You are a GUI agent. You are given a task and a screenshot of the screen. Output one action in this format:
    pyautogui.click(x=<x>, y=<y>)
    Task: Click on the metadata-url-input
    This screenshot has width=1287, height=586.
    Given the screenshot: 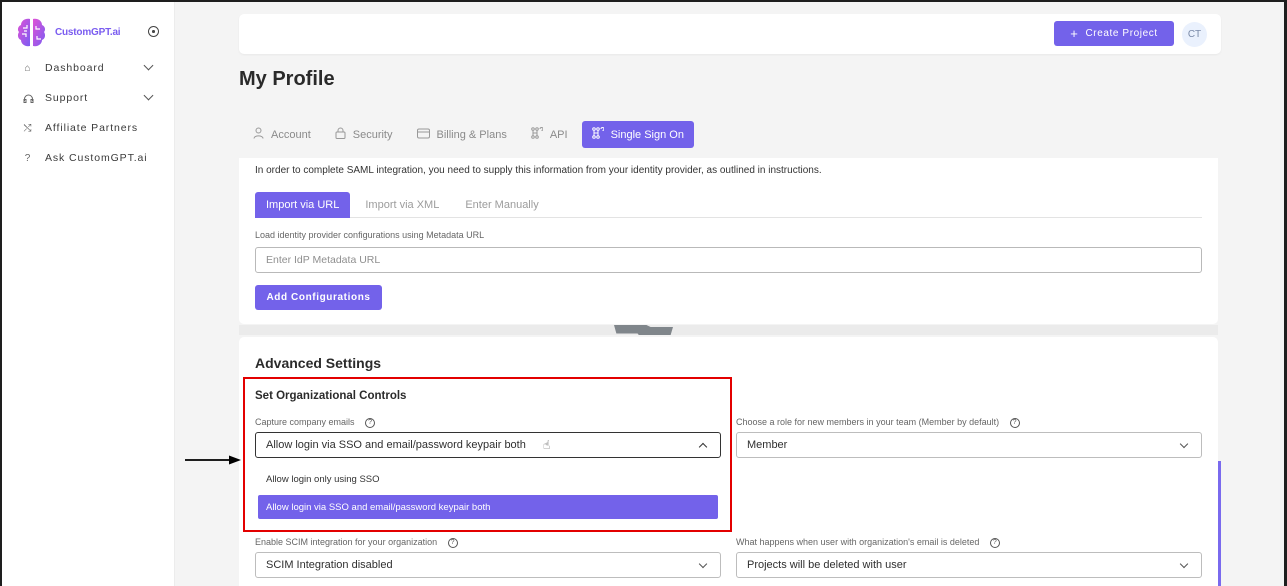 What is the action you would take?
    pyautogui.click(x=728, y=260)
    